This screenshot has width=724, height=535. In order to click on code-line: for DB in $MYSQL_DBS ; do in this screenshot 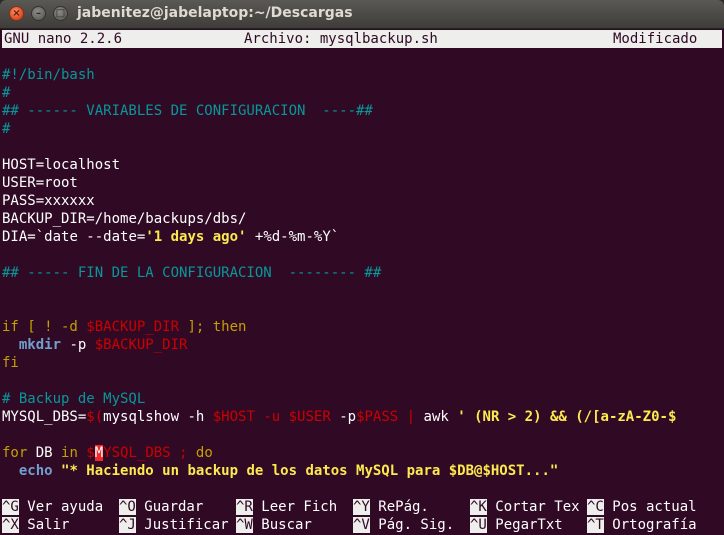, I will do `click(107, 453)`.